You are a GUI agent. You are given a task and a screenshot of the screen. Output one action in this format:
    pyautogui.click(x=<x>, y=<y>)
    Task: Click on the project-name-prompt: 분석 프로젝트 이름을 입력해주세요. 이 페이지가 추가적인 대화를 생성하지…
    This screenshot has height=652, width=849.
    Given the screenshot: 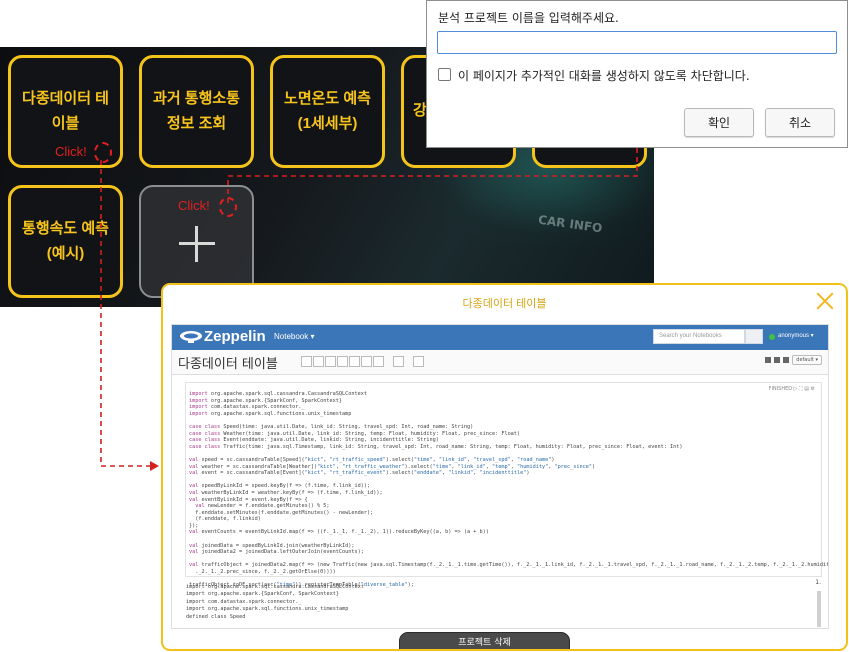 What is the action you would take?
    pyautogui.click(x=637, y=74)
    